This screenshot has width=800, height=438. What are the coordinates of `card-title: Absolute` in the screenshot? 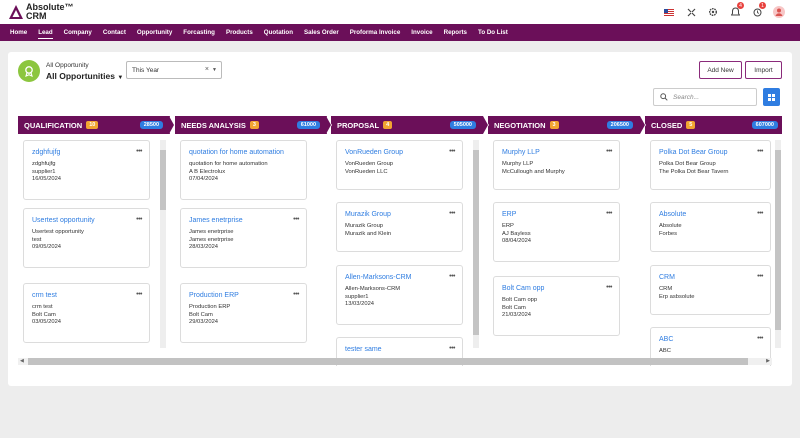 It's located at (710, 214).